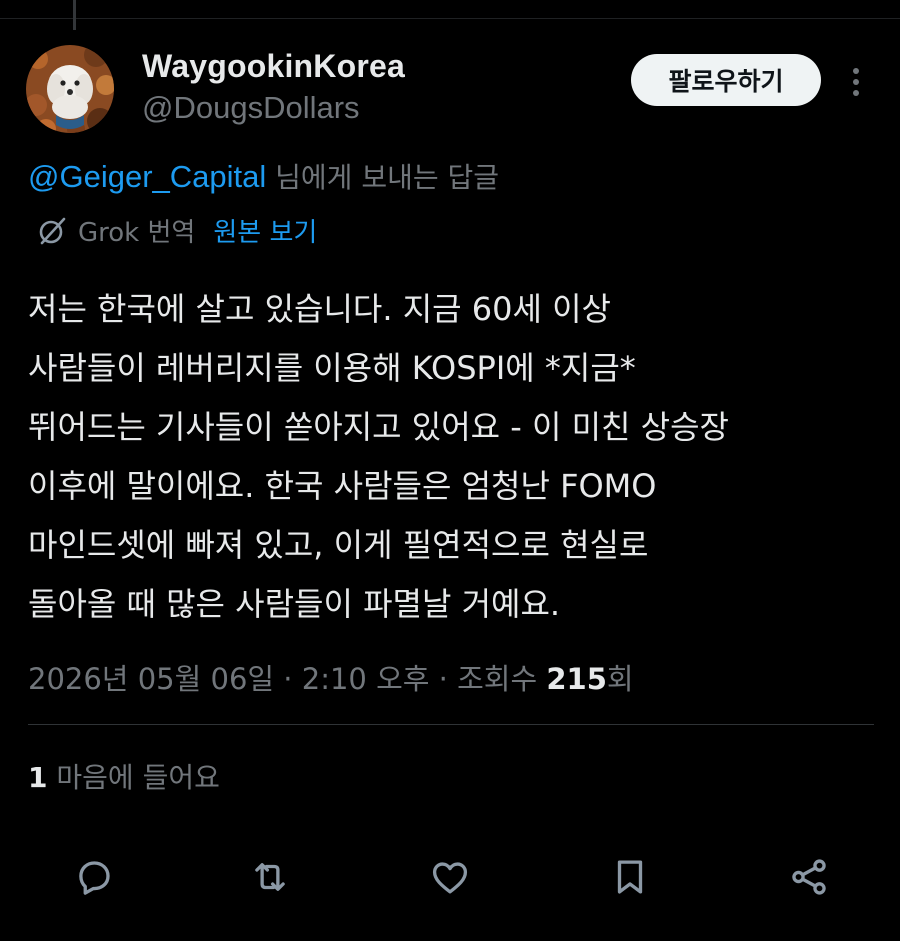 This screenshot has height=941, width=900. Describe the element at coordinates (137, 233) in the screenshot. I see `translation-label: Grok 번역` at that location.